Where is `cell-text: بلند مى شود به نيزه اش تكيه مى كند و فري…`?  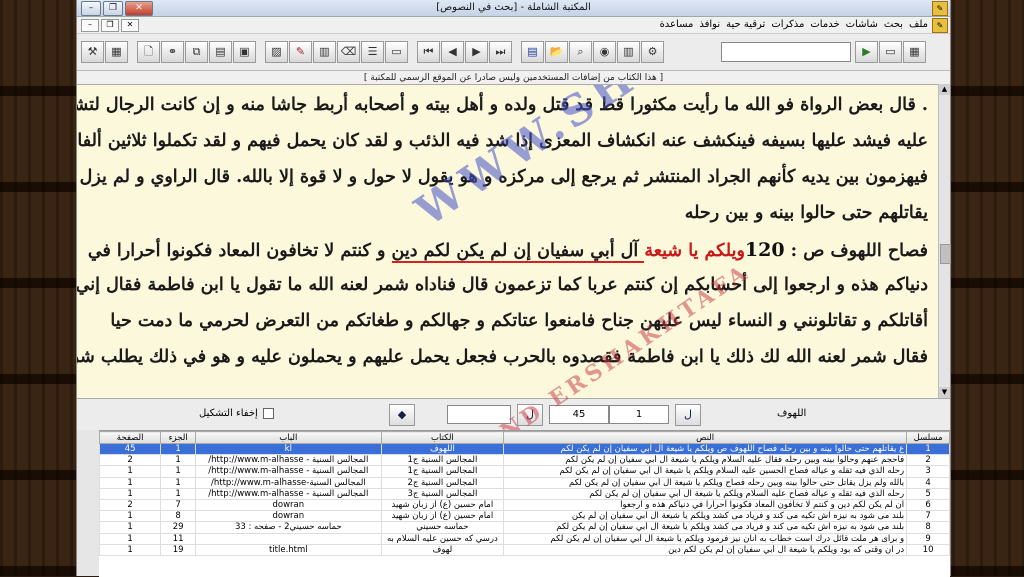 cell-text: بلند مى شود به نيزه اش تكيه مى كند و فري… is located at coordinates (705, 516).